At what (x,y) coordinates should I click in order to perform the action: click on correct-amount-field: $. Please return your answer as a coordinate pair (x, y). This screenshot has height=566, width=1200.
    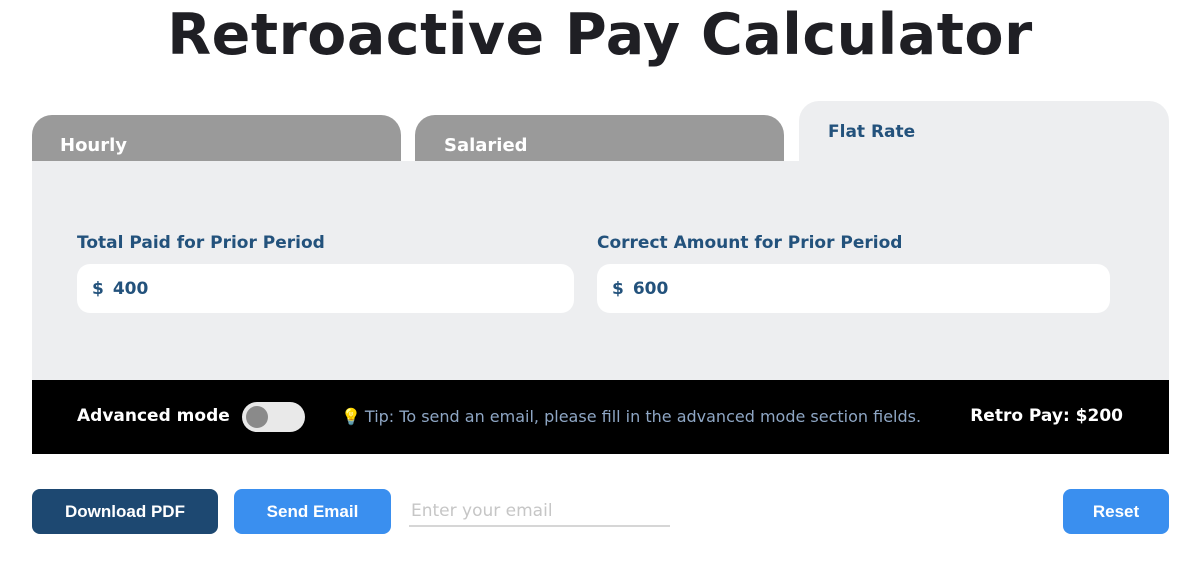
    Looking at the image, I should click on (853, 288).